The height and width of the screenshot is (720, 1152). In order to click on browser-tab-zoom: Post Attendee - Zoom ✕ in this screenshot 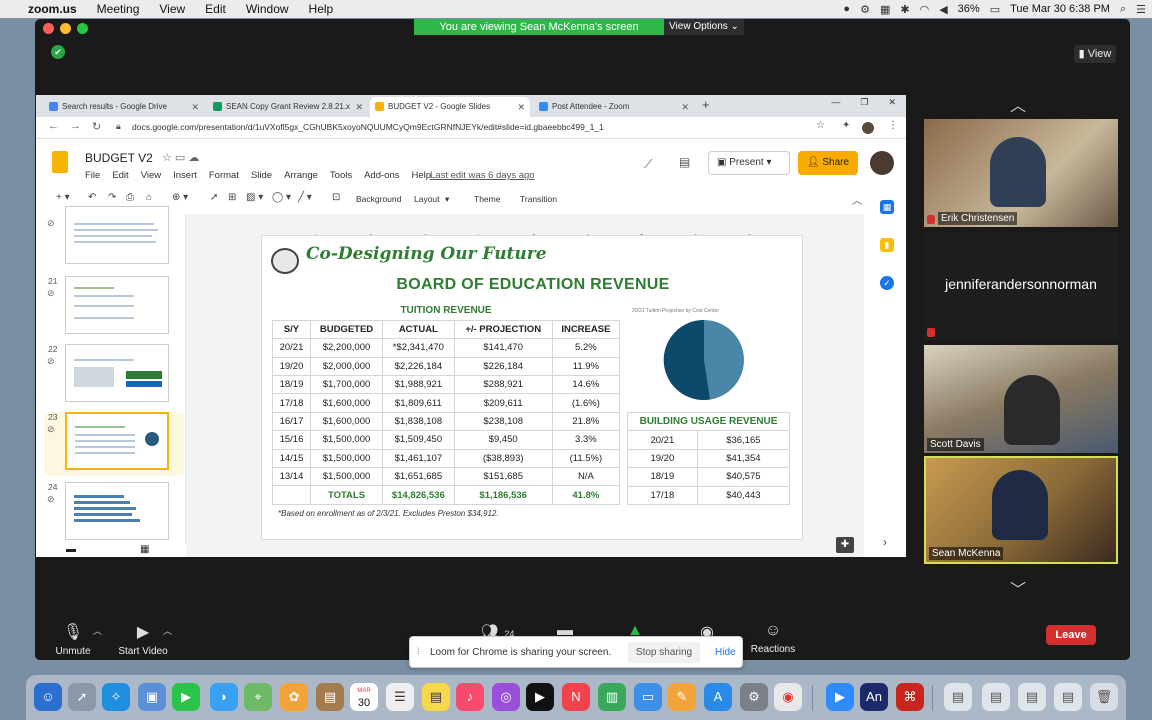, I will do `click(614, 107)`.